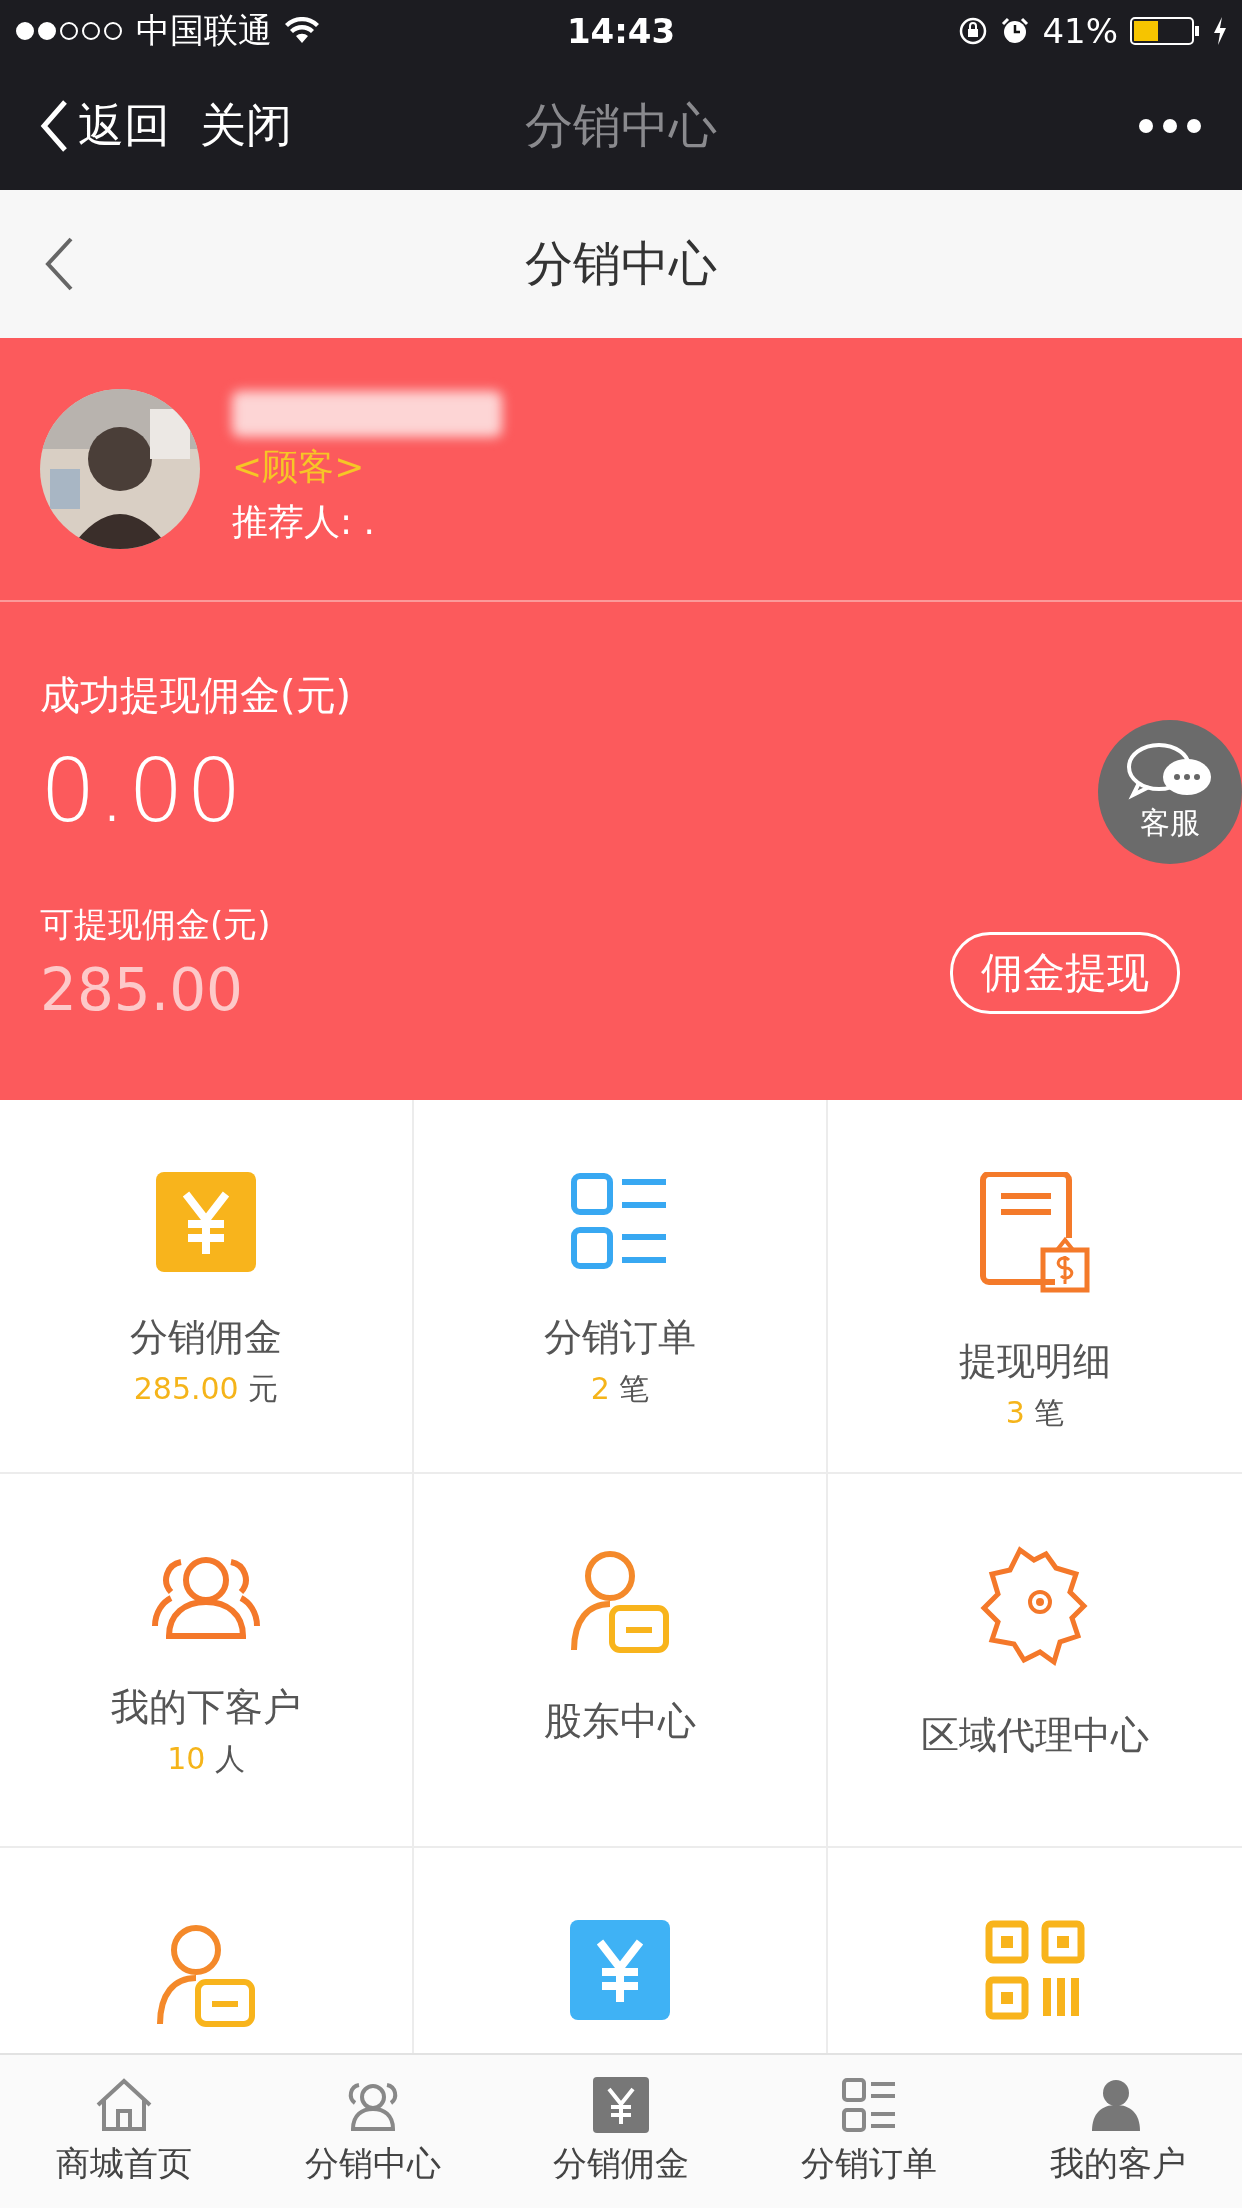 This screenshot has height=2208, width=1242. What do you see at coordinates (1035, 1234) in the screenshot?
I see `bill-icon` at bounding box center [1035, 1234].